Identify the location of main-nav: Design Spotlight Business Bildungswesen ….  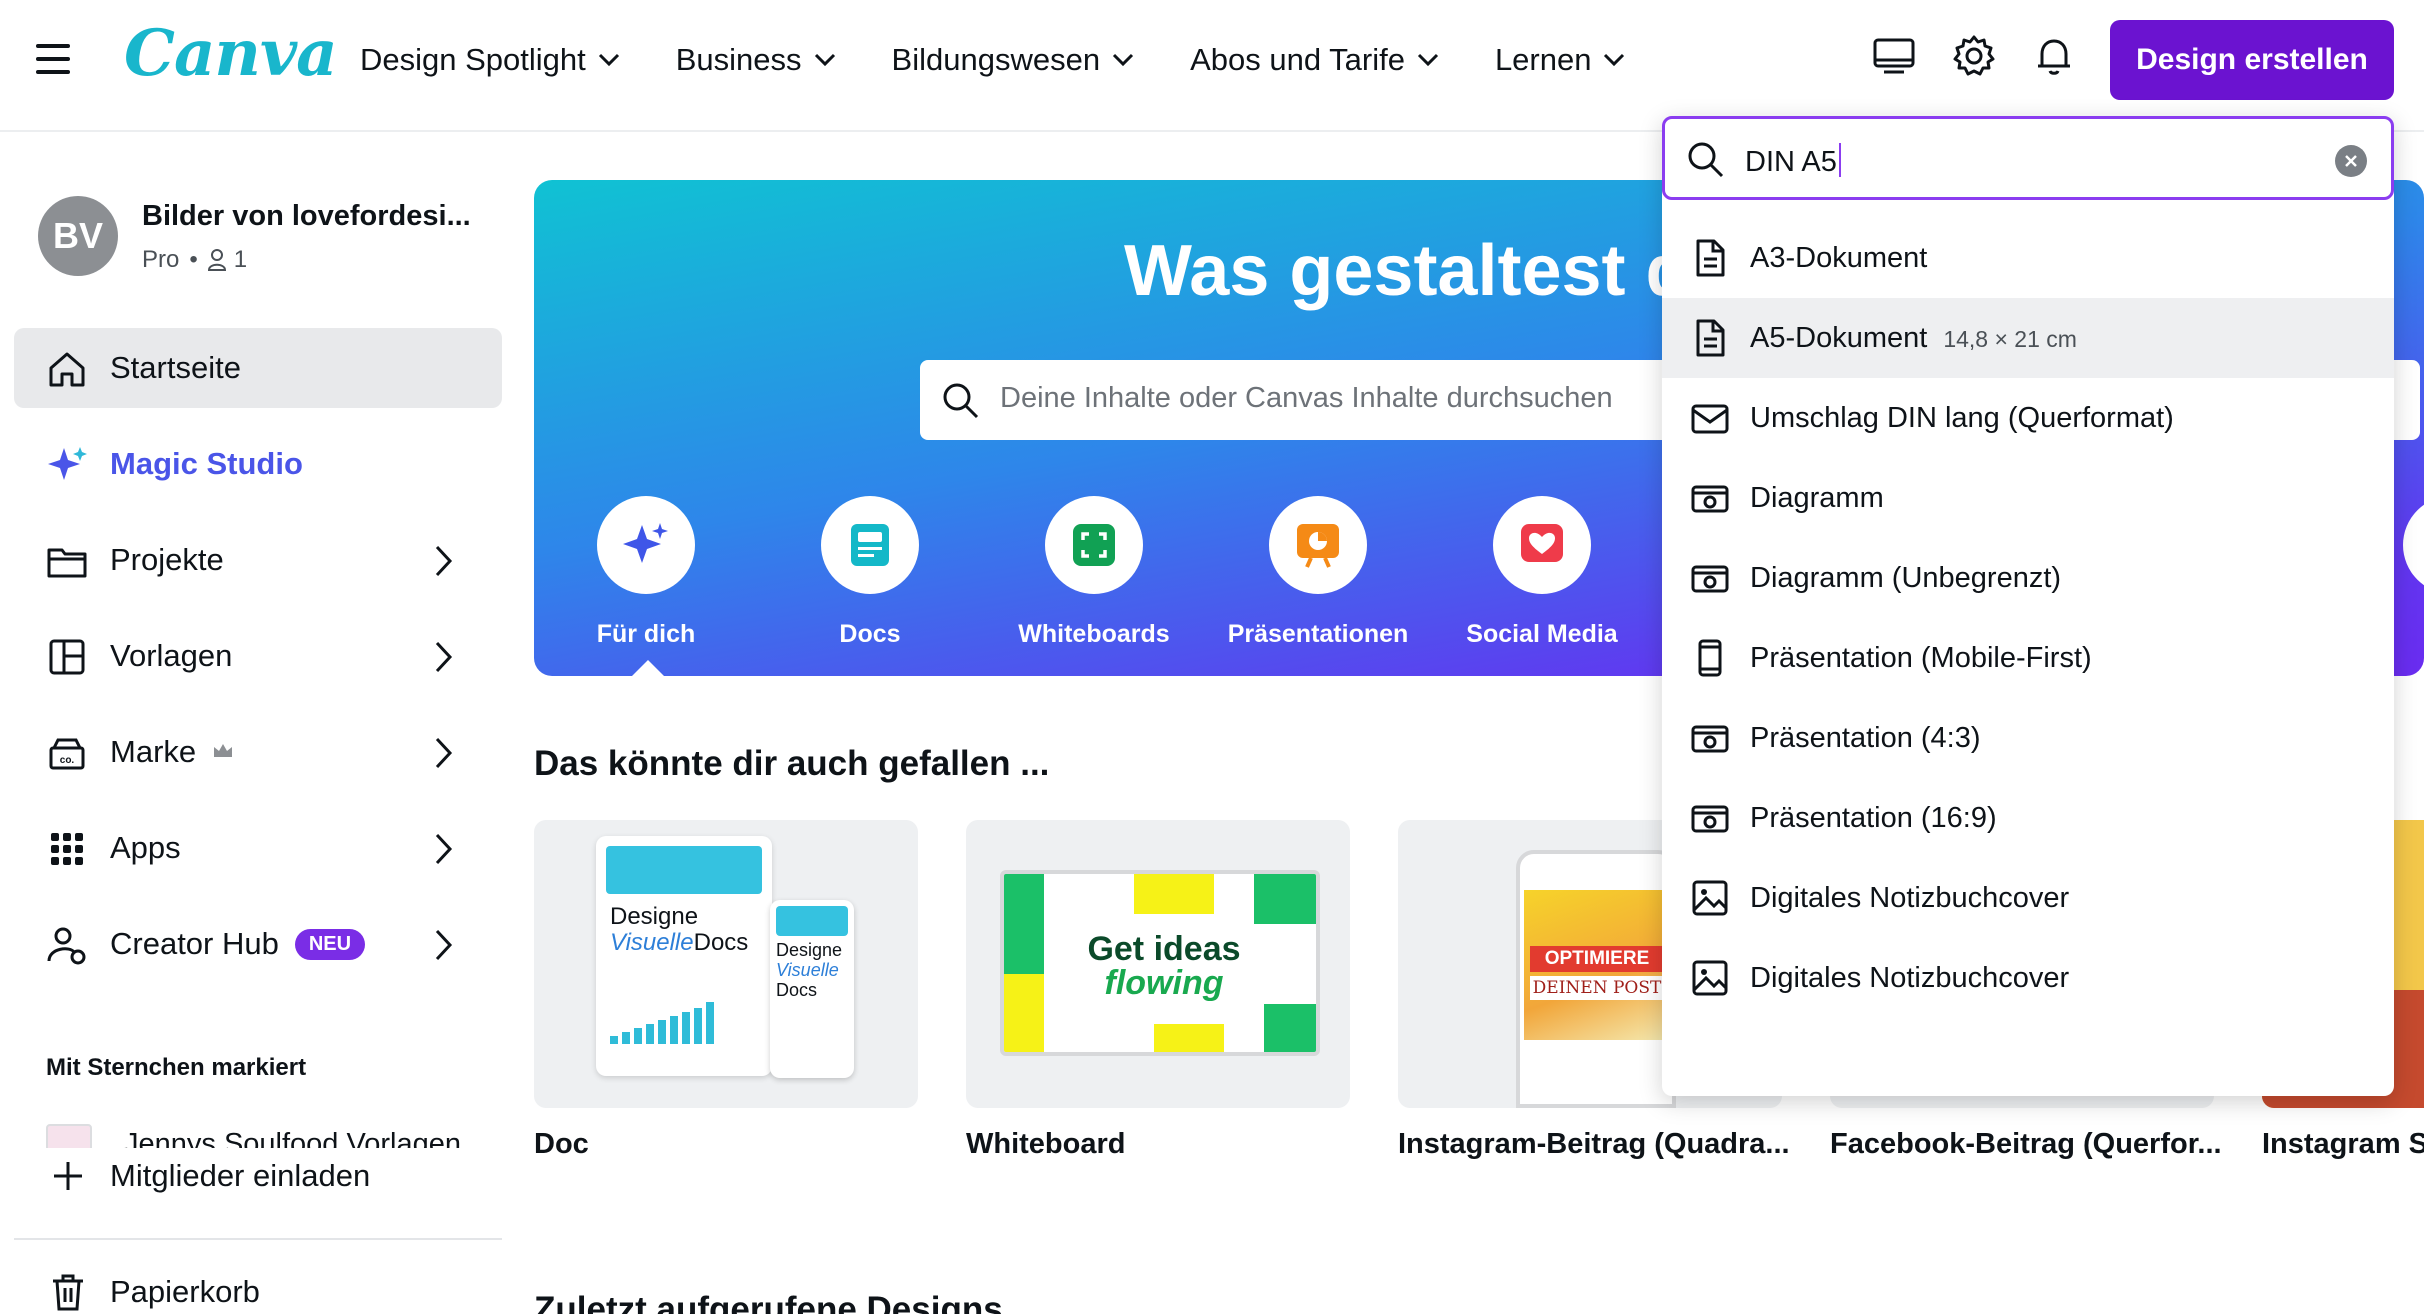
(1020, 60).